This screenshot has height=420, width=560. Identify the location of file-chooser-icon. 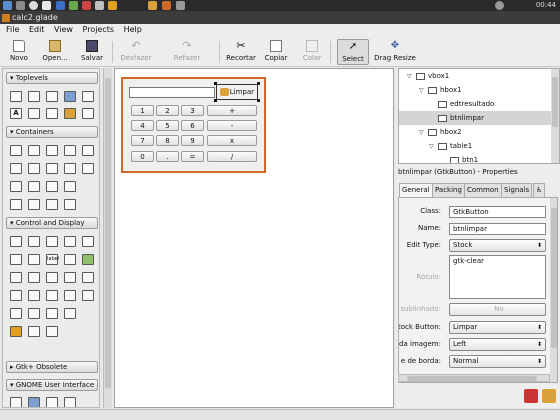
(34, 113).